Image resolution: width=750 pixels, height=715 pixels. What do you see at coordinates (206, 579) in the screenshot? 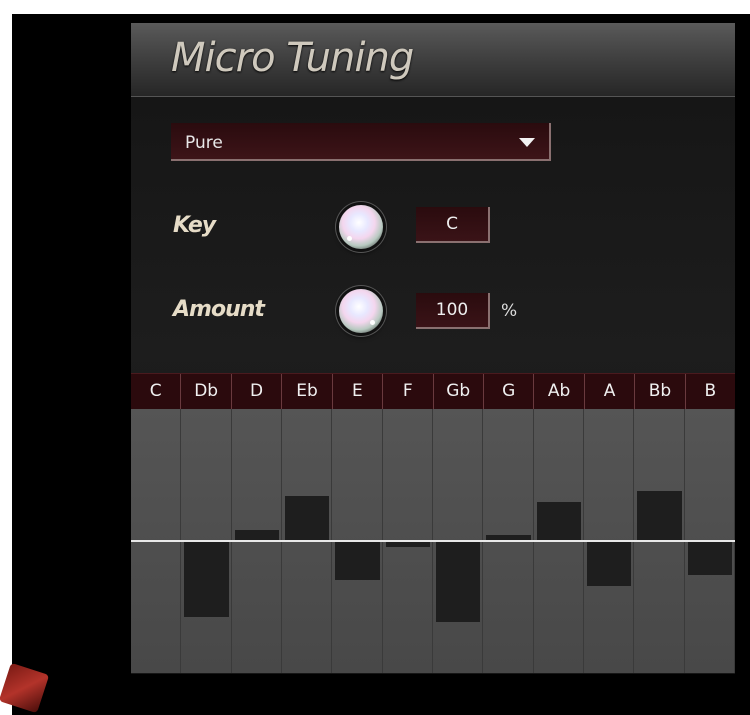
I see `tuning-bar-db` at bounding box center [206, 579].